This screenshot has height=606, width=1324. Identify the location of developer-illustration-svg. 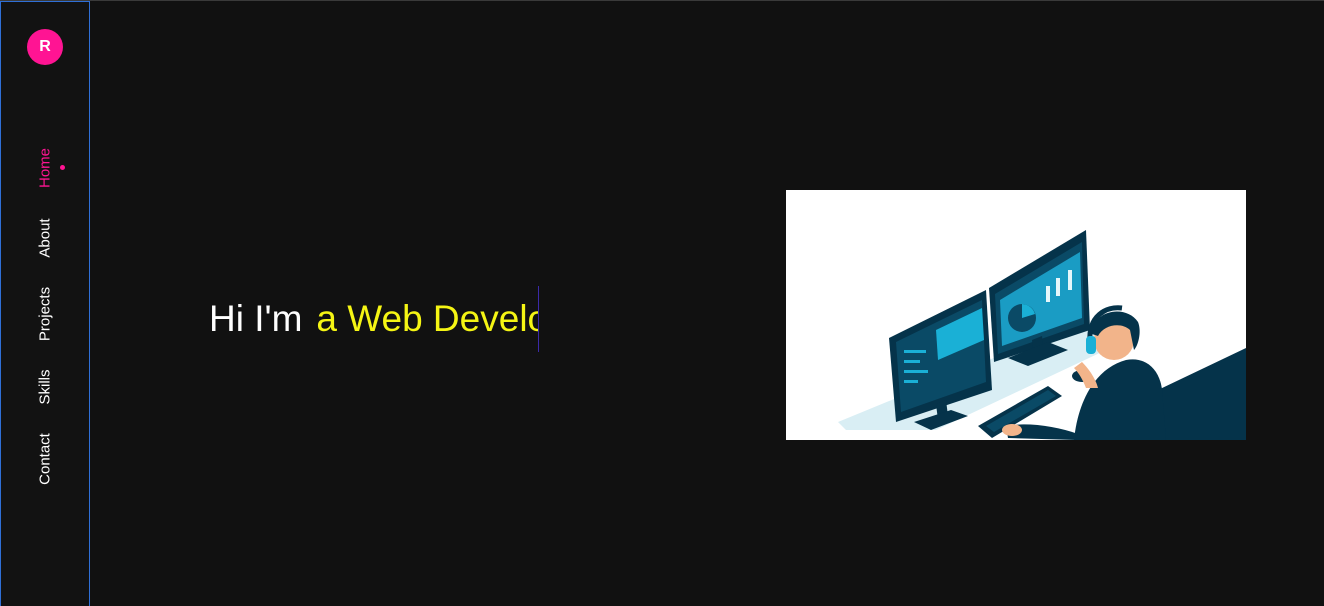
(1042, 335).